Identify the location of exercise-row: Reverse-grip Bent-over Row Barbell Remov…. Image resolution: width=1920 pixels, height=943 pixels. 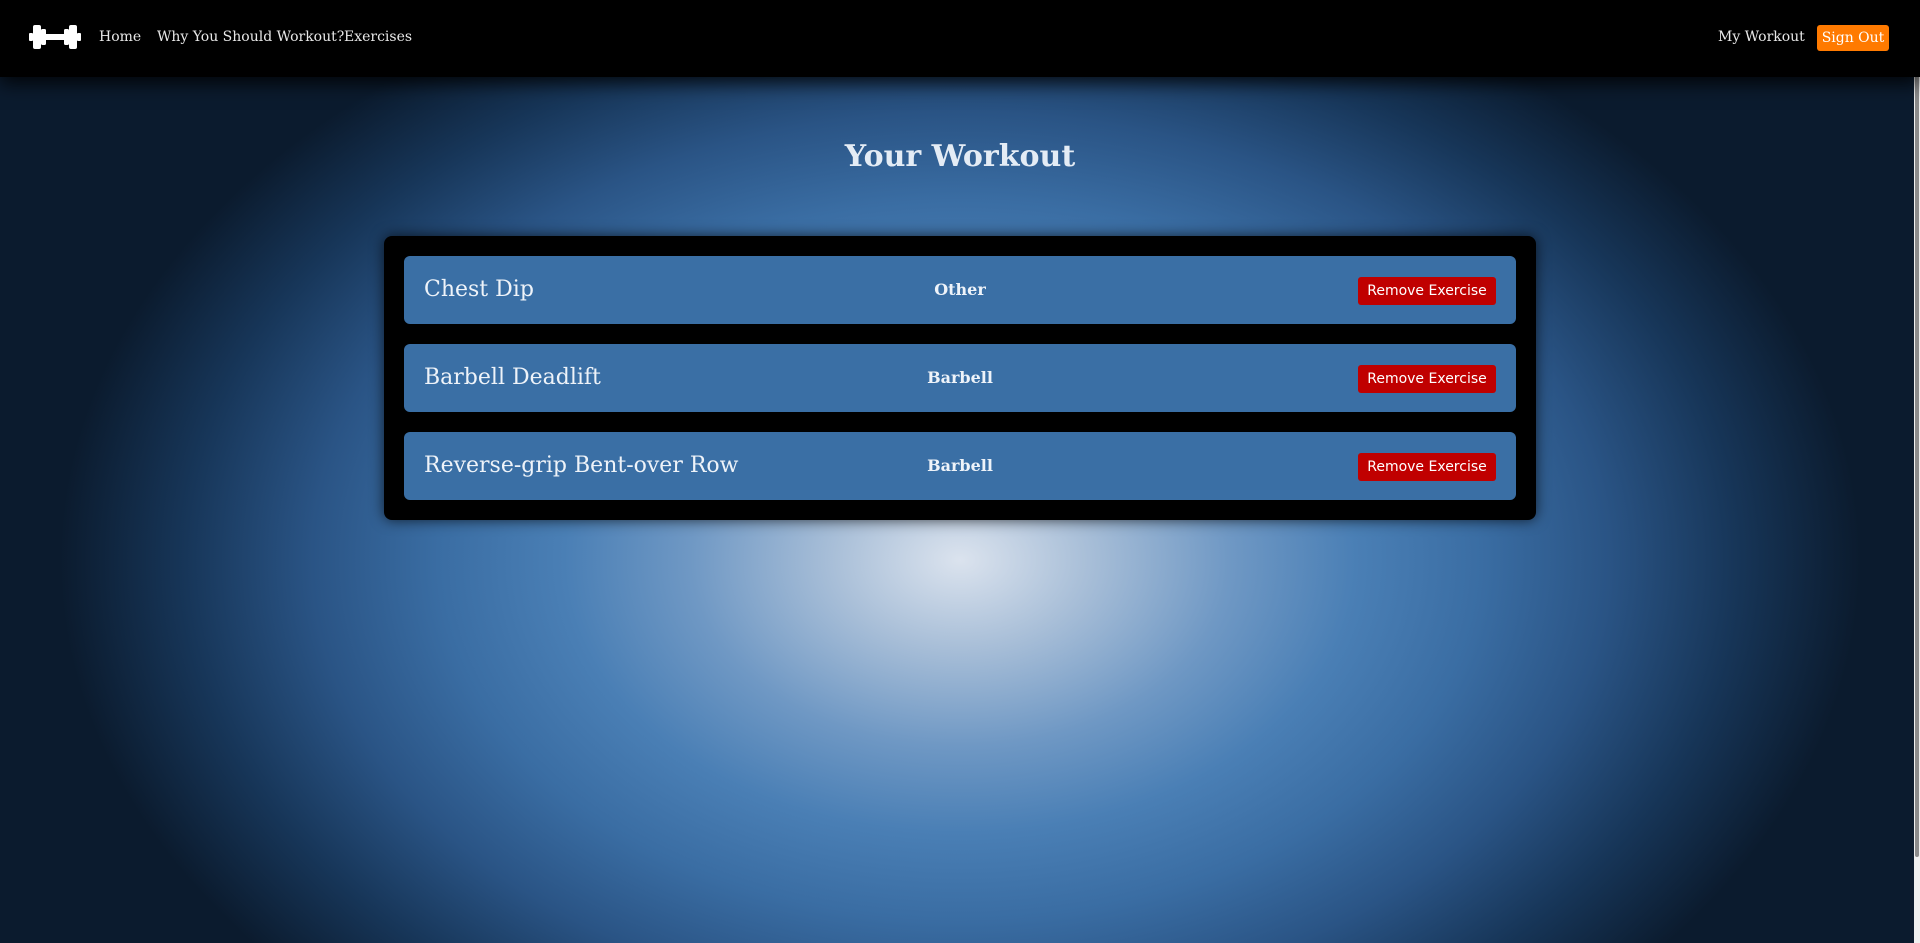
(960, 466).